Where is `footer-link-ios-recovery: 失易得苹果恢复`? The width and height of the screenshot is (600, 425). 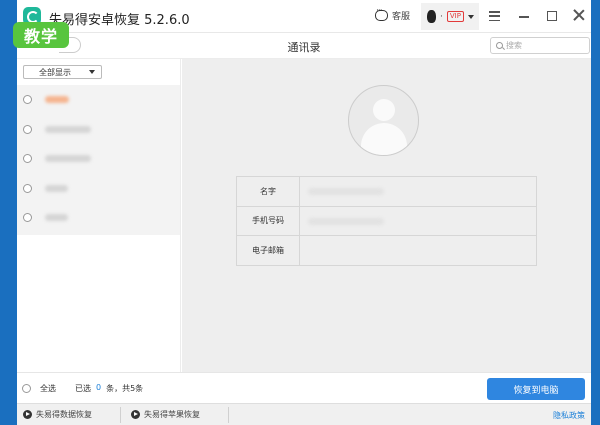
footer-link-ios-recovery: 失易得苹果恢复 is located at coordinates (165, 414).